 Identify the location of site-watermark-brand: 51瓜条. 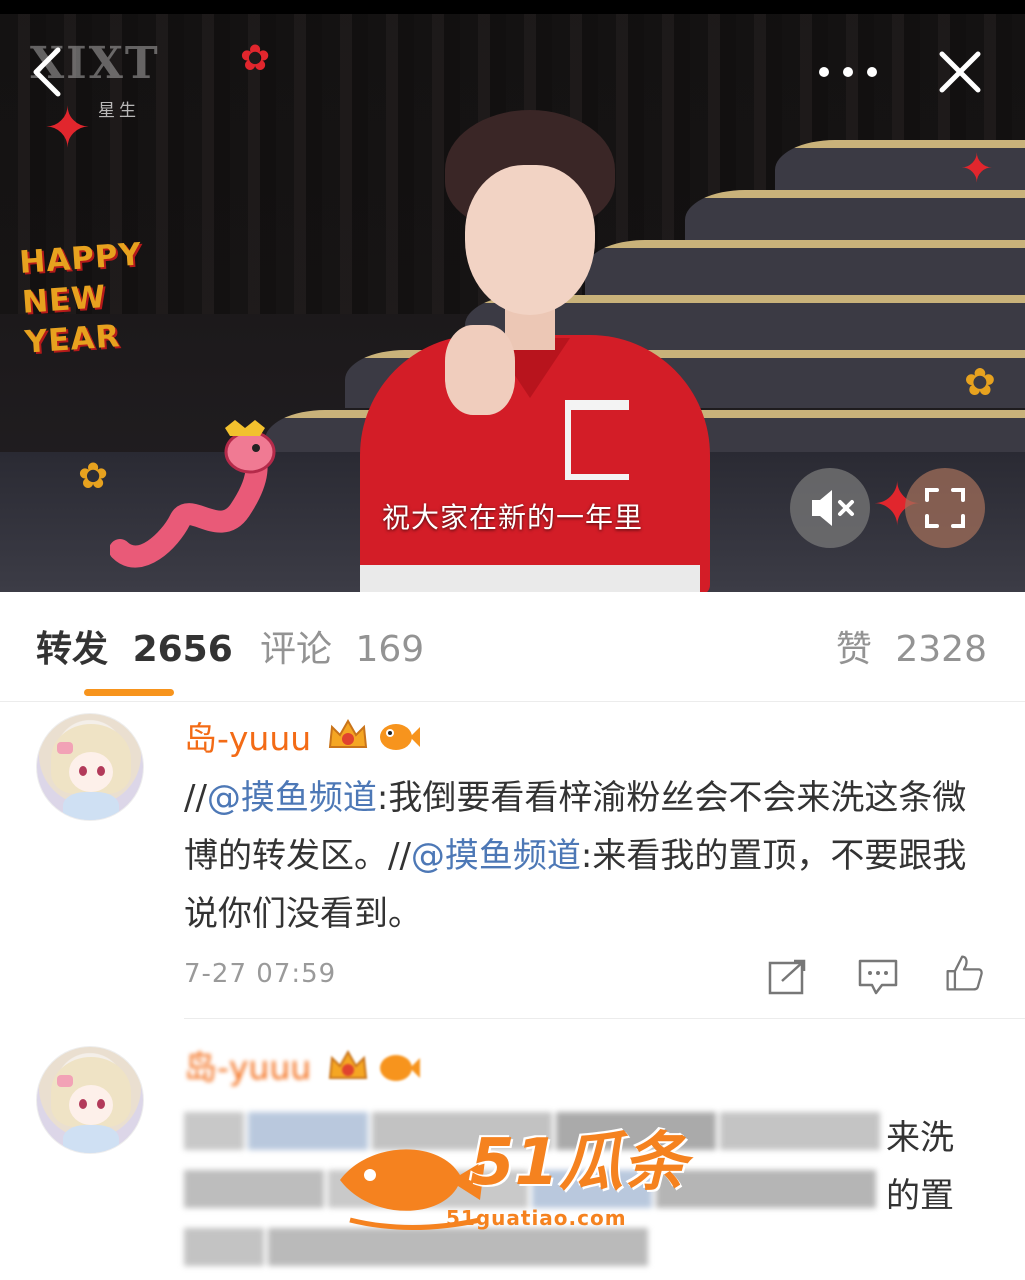
(579, 1163).